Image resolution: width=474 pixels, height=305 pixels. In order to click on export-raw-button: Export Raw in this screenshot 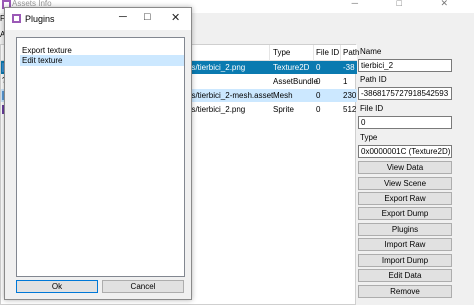, I will do `click(405, 198)`.